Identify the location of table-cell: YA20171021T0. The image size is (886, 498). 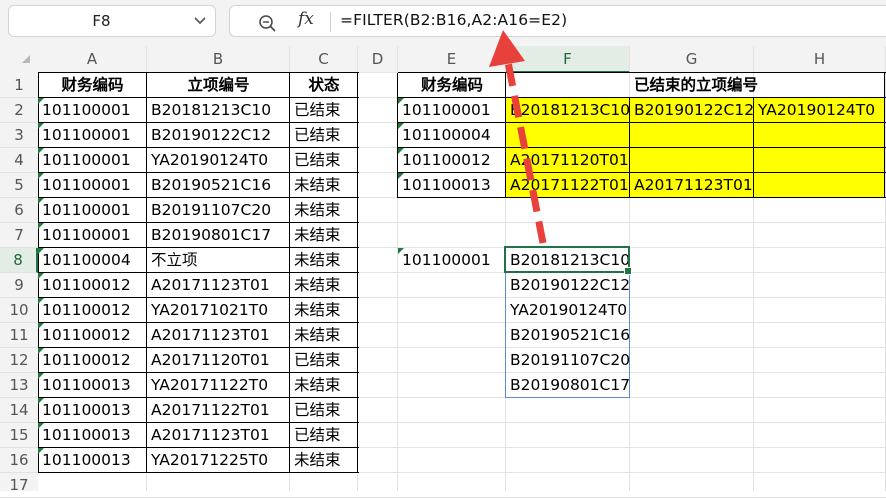
(218, 310).